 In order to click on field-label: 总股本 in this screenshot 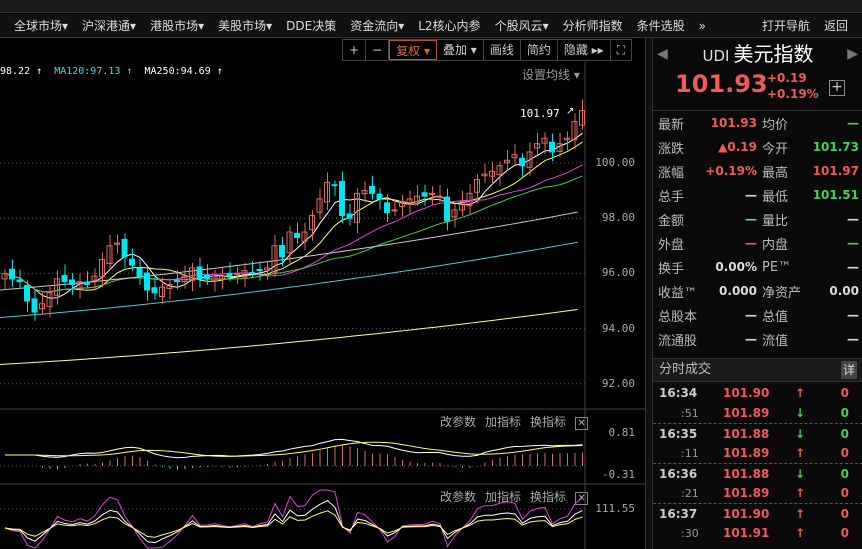, I will do `click(678, 317)`.